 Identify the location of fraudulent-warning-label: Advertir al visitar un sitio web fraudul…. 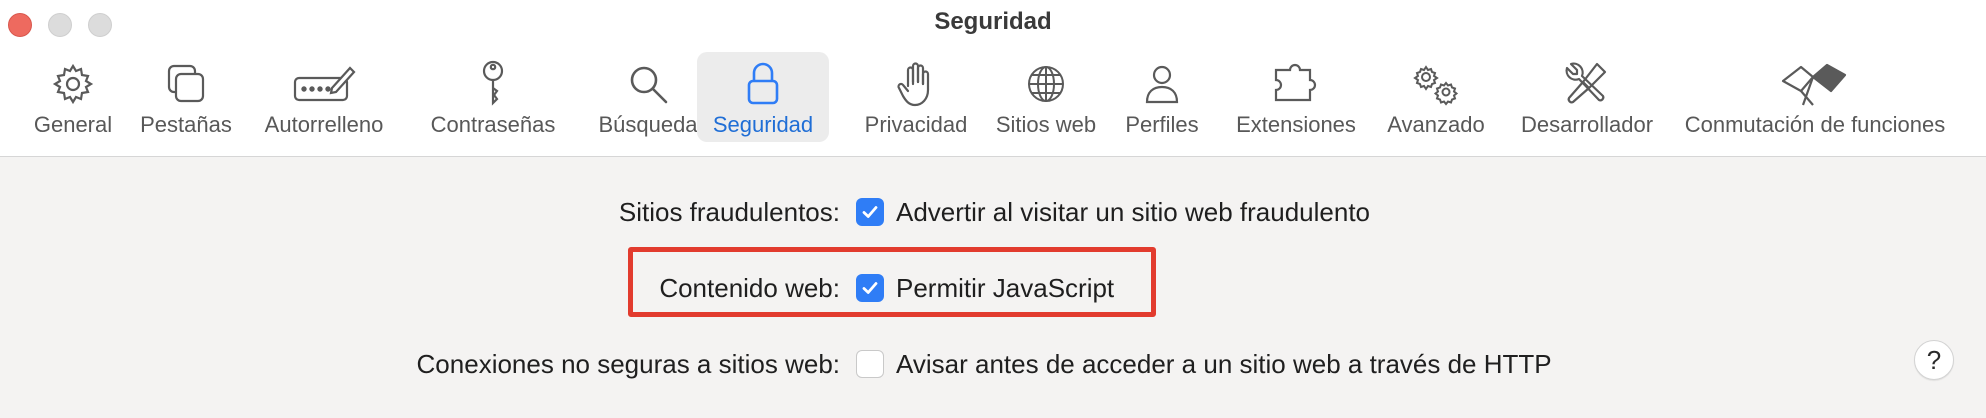
(1133, 212).